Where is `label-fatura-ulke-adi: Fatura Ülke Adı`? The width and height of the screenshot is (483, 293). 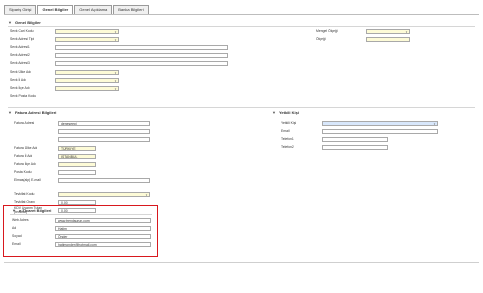 label-fatura-ulke-adi: Fatura Ülke Adı is located at coordinates (26, 148).